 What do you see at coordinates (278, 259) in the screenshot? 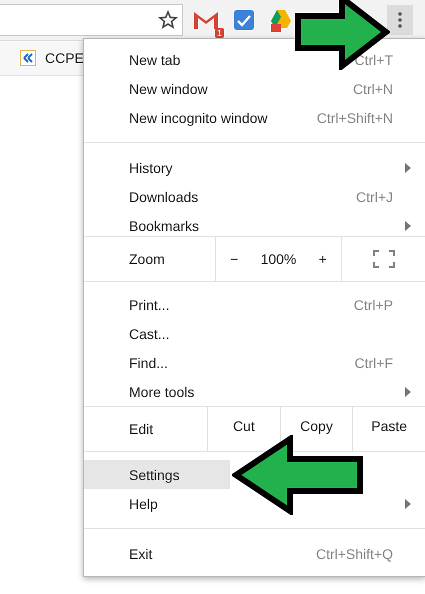
I see `zoom-level: 100%` at bounding box center [278, 259].